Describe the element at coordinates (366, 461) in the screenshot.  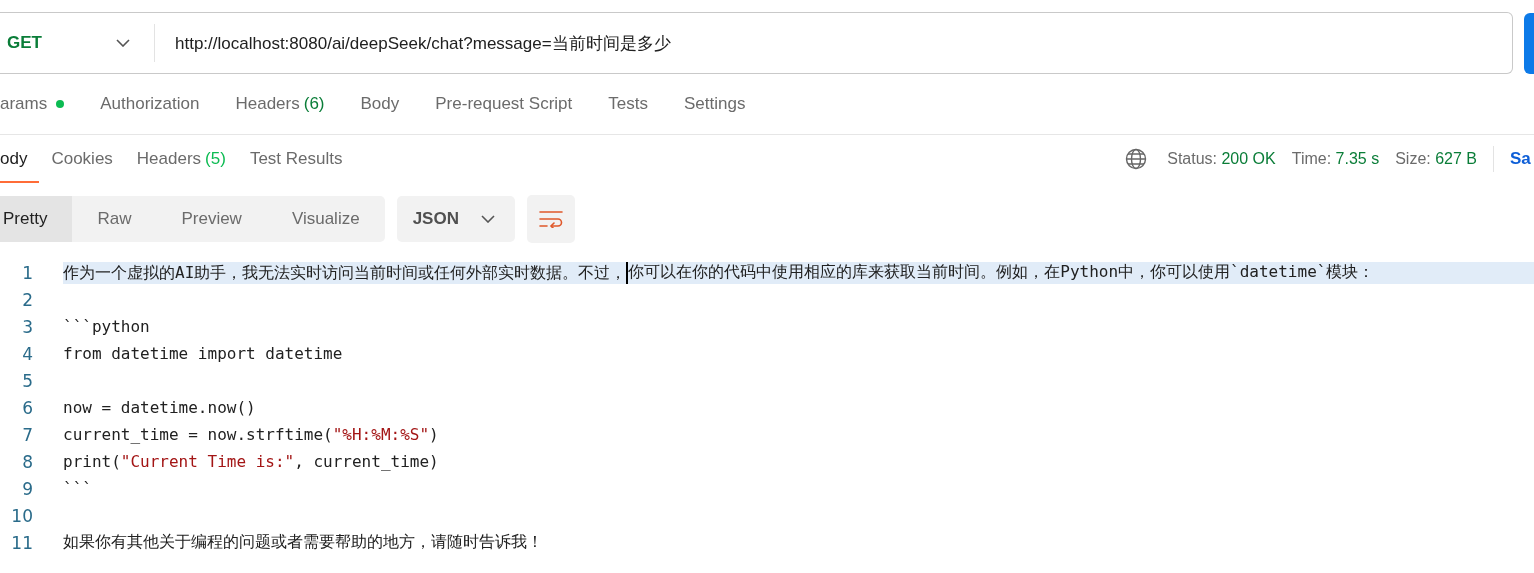
I see `code-text: , current_time)` at that location.